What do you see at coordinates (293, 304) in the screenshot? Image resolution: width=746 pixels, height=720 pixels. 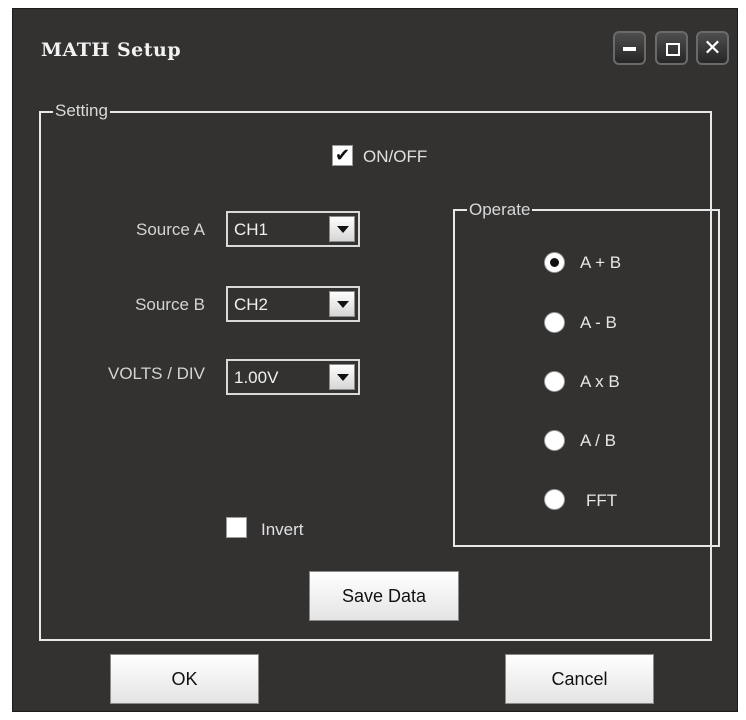 I see `source-b-select: CH2` at bounding box center [293, 304].